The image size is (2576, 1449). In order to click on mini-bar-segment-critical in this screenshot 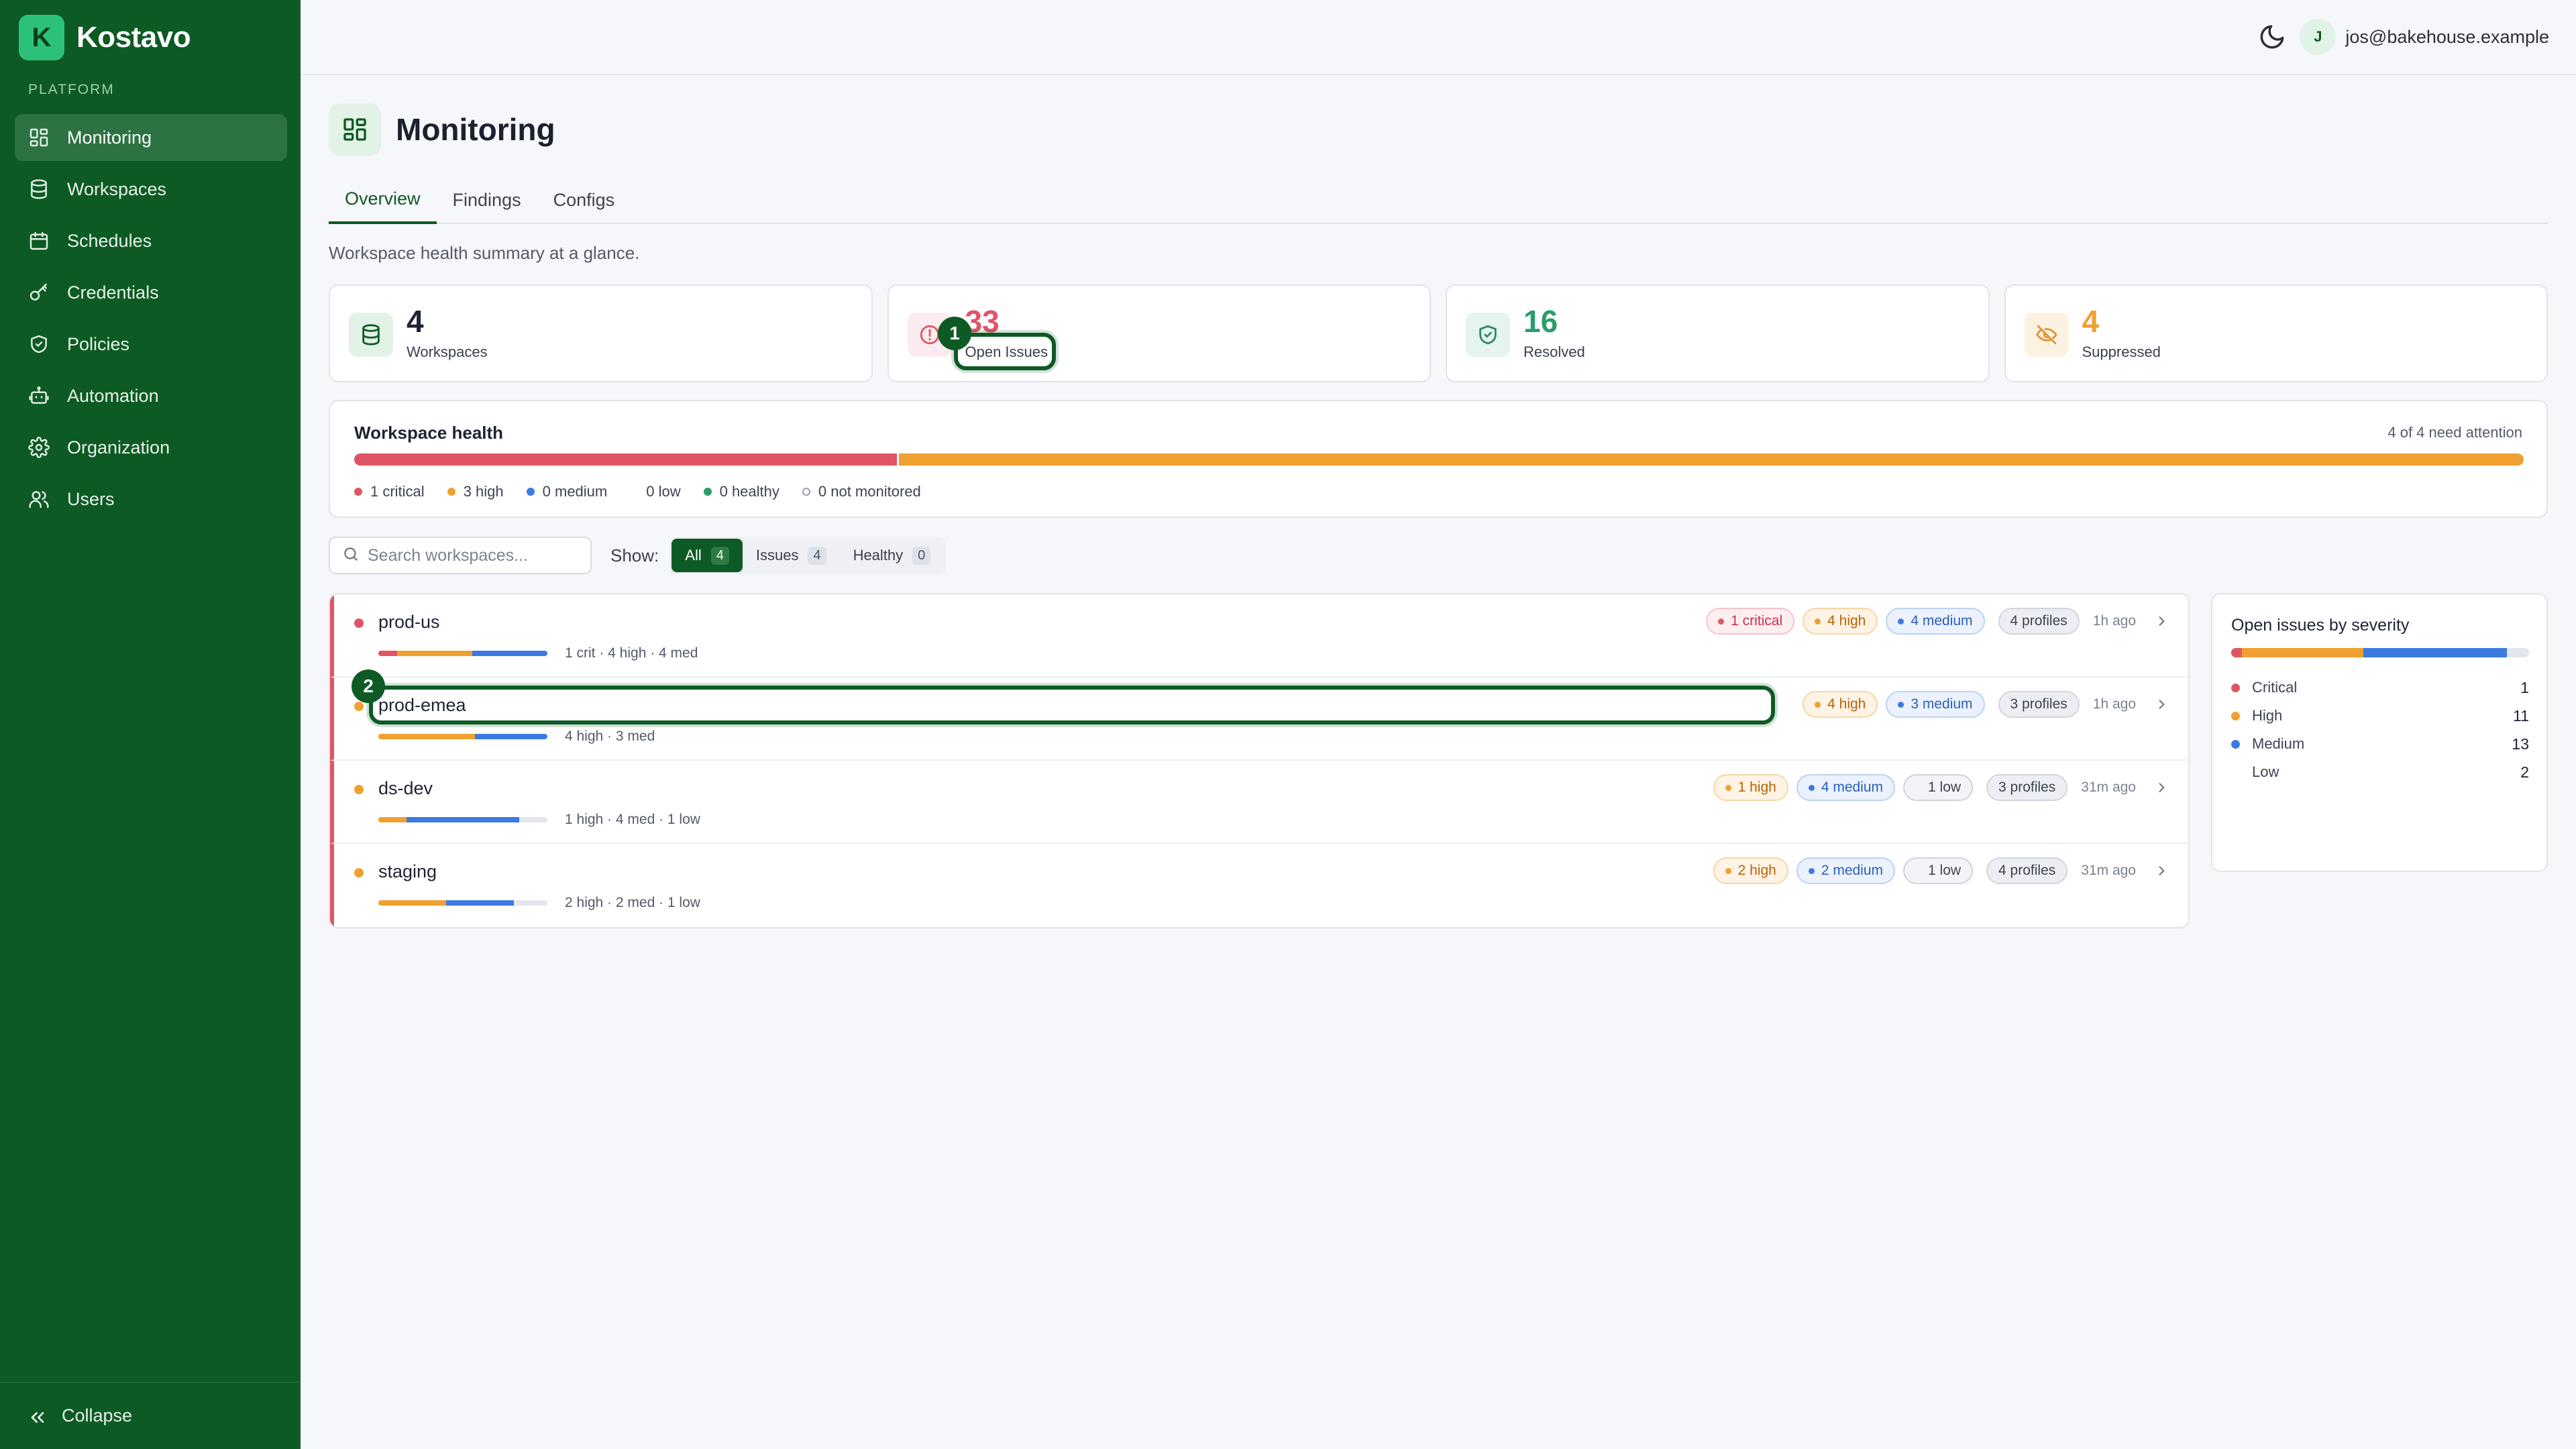, I will do `click(387, 653)`.